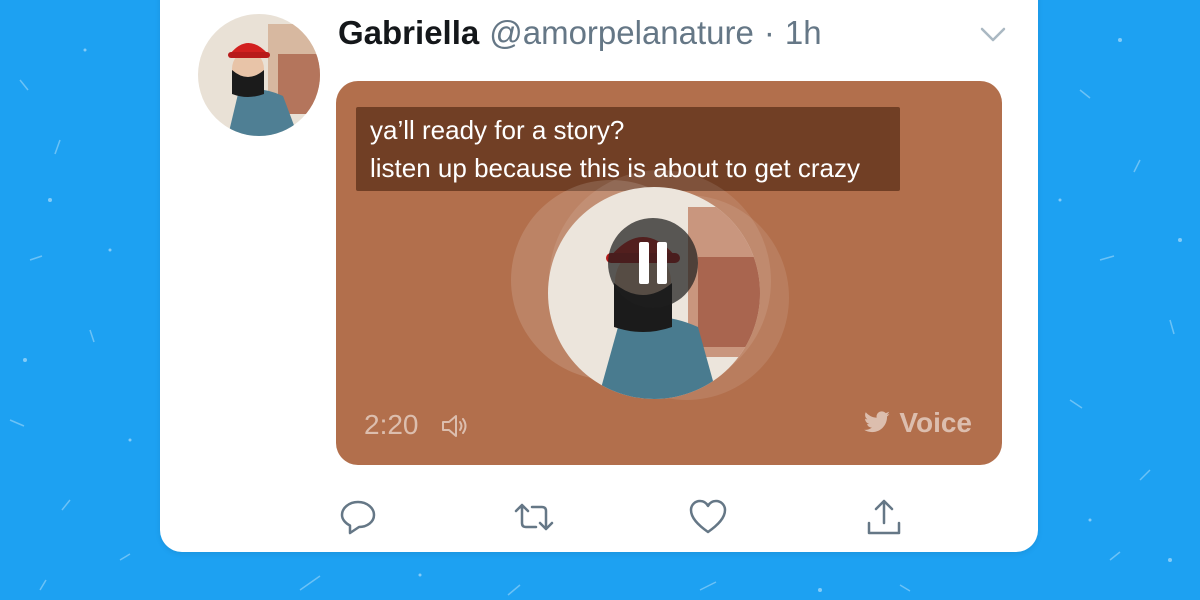 The height and width of the screenshot is (600, 1200). I want to click on retweet-button, so click(533, 517).